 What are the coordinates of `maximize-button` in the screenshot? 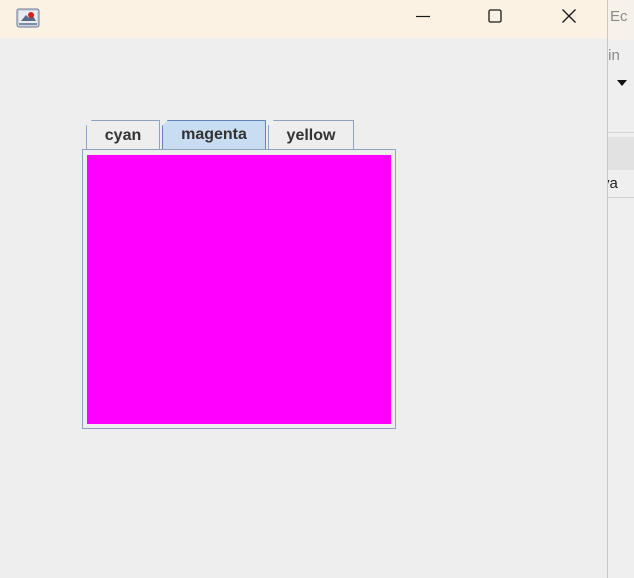 It's located at (495, 16).